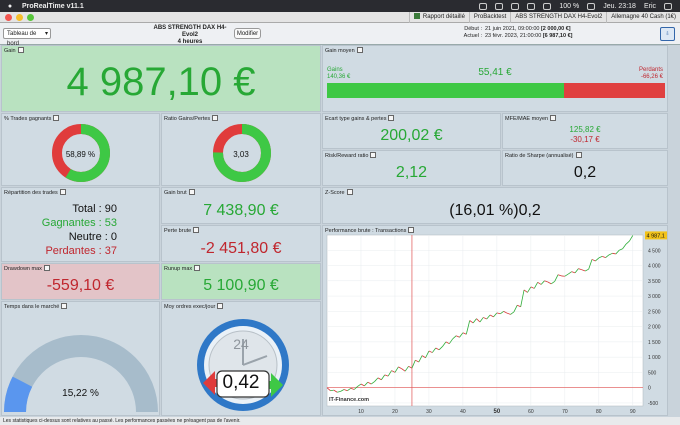 This screenshot has height=425, width=680. What do you see at coordinates (513, 36) in the screenshot?
I see `current-date: 23 févr. 2023, 21:00:00` at bounding box center [513, 36].